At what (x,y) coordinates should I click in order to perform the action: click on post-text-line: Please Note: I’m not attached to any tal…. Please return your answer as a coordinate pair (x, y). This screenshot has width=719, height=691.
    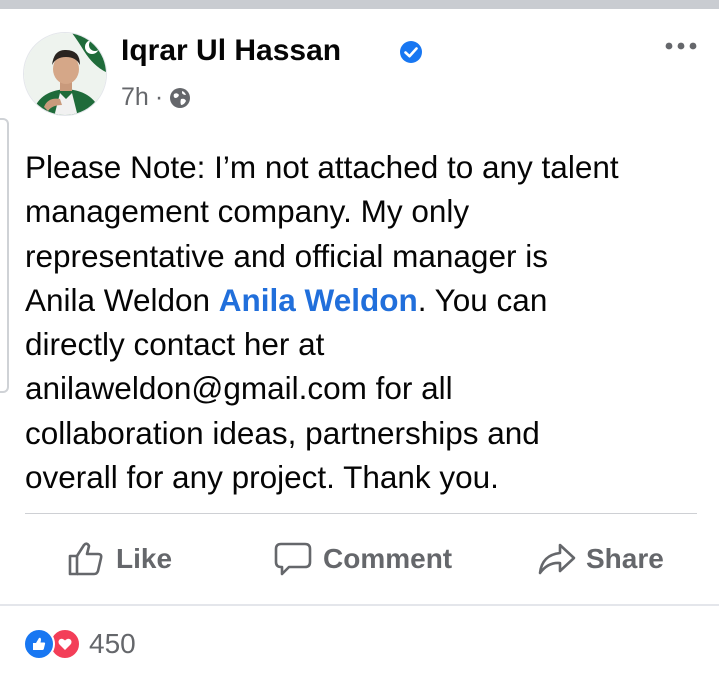
    Looking at the image, I should click on (322, 167).